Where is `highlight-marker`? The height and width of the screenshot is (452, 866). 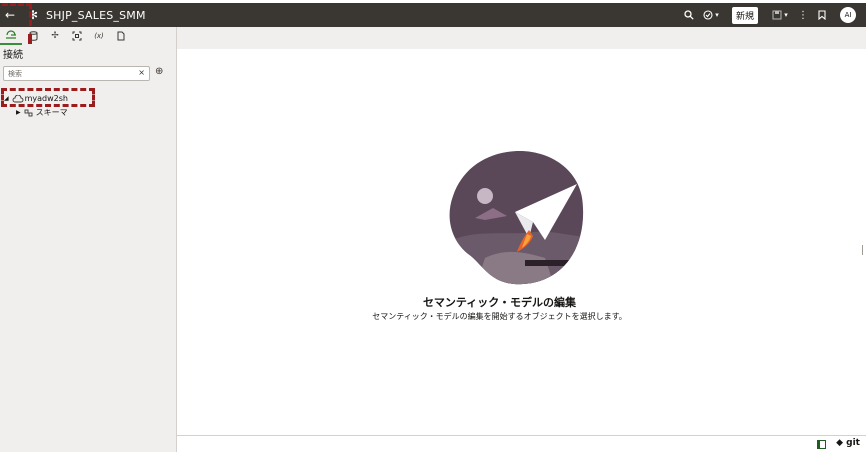 highlight-marker is located at coordinates (30, 39).